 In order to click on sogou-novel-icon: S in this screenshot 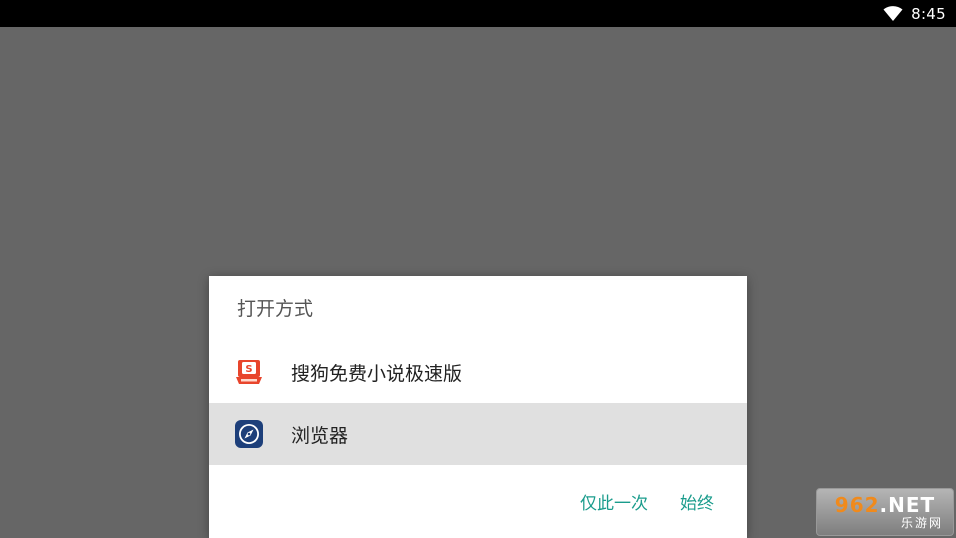, I will do `click(249, 372)`.